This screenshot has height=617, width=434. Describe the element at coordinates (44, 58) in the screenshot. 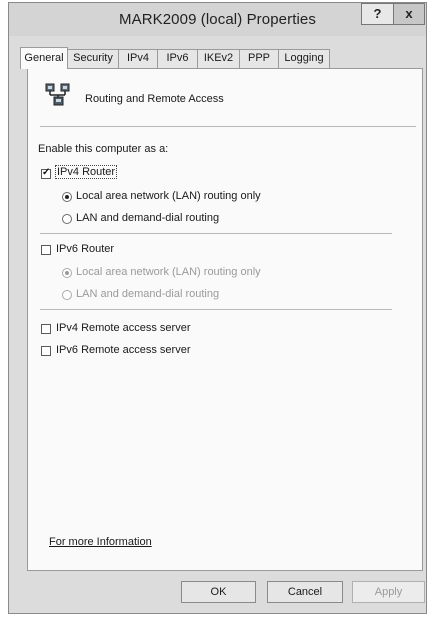

I see `tab-general: General` at that location.